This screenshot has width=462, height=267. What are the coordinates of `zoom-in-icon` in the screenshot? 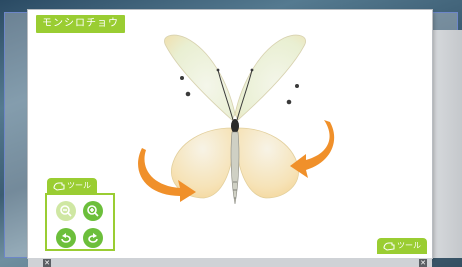 It's located at (93, 211).